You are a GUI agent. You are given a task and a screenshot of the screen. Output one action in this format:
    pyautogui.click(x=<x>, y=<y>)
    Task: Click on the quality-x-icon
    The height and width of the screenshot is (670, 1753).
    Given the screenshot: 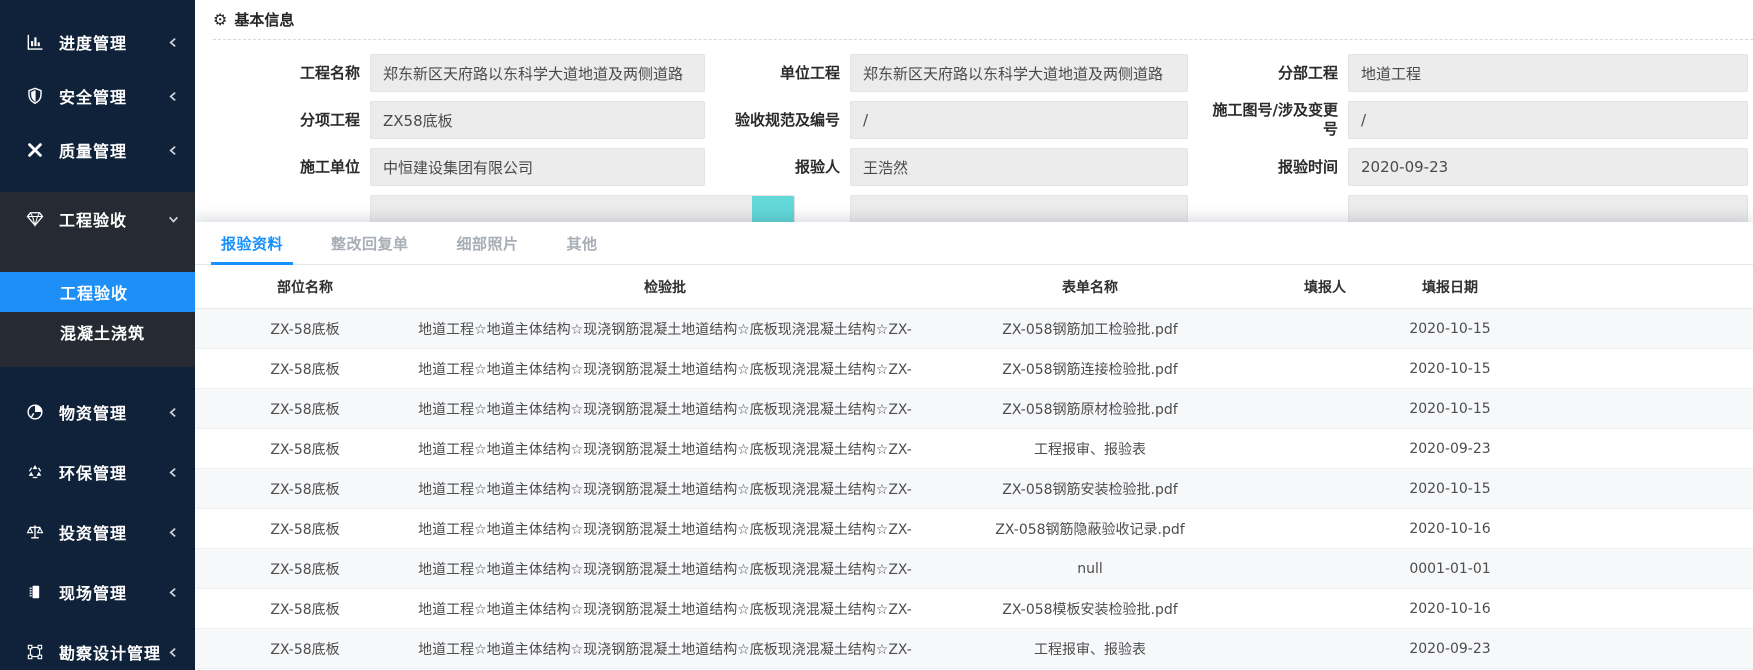 What is the action you would take?
    pyautogui.click(x=35, y=150)
    